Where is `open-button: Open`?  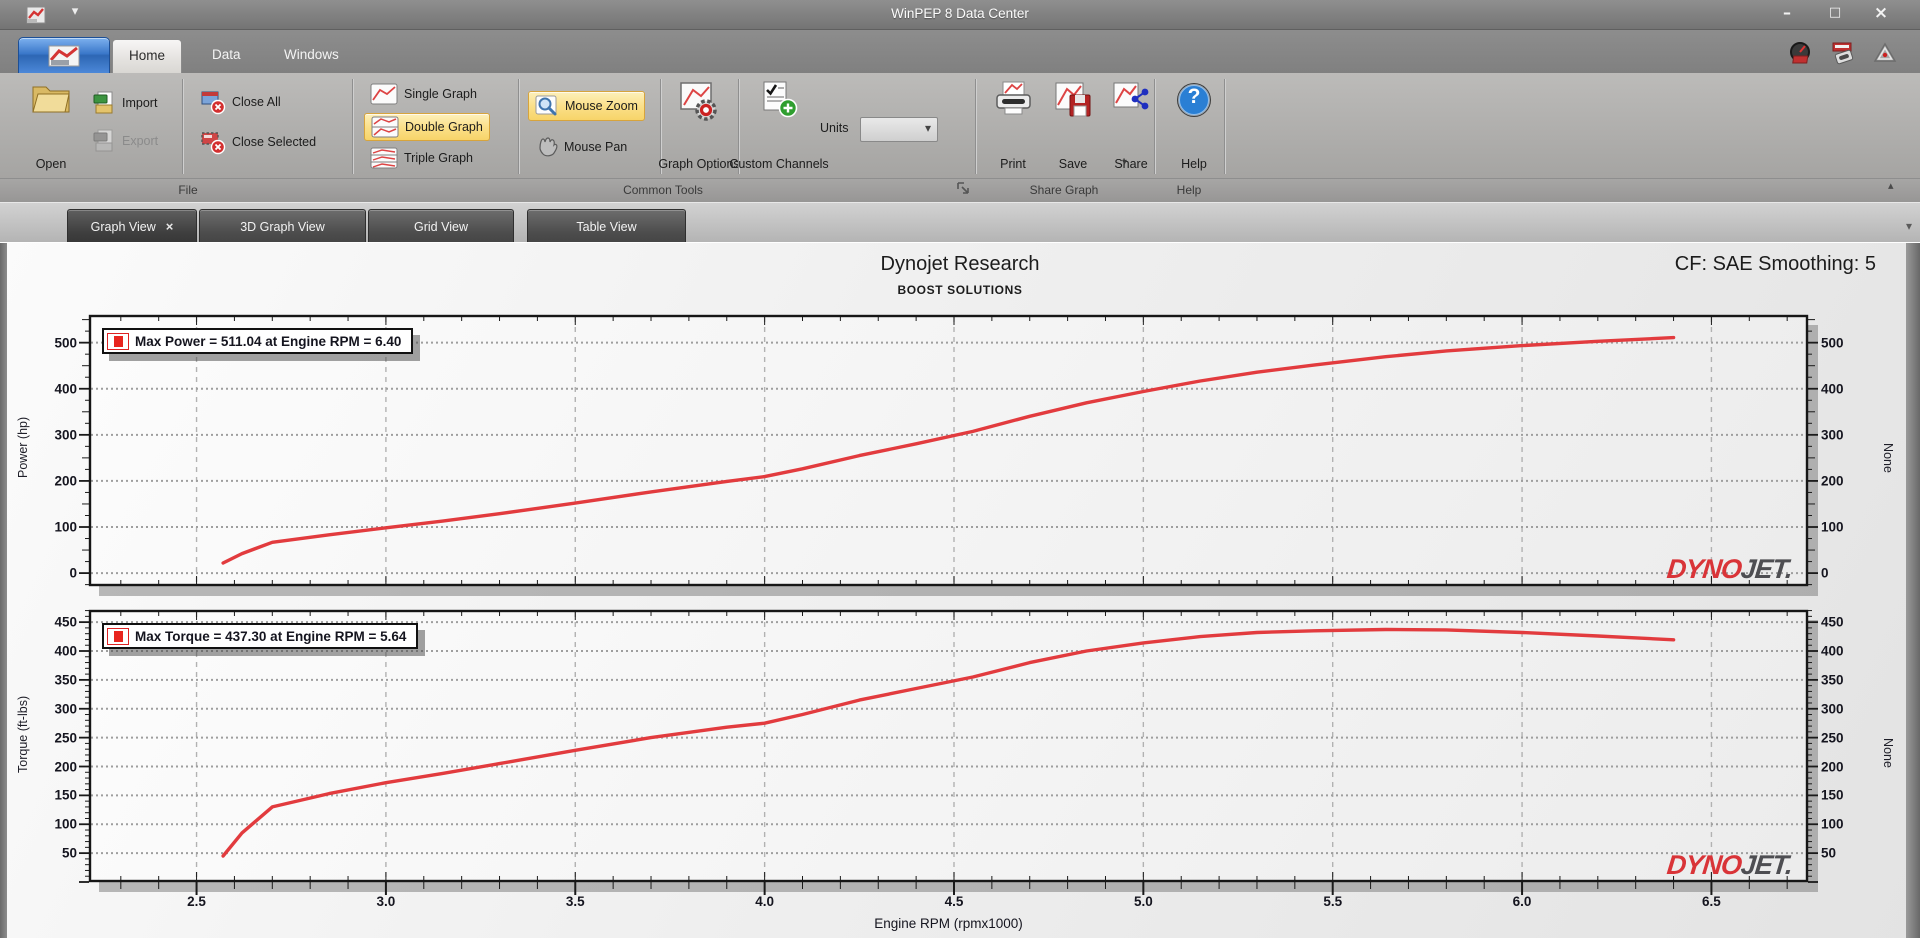 open-button: Open is located at coordinates (51, 125).